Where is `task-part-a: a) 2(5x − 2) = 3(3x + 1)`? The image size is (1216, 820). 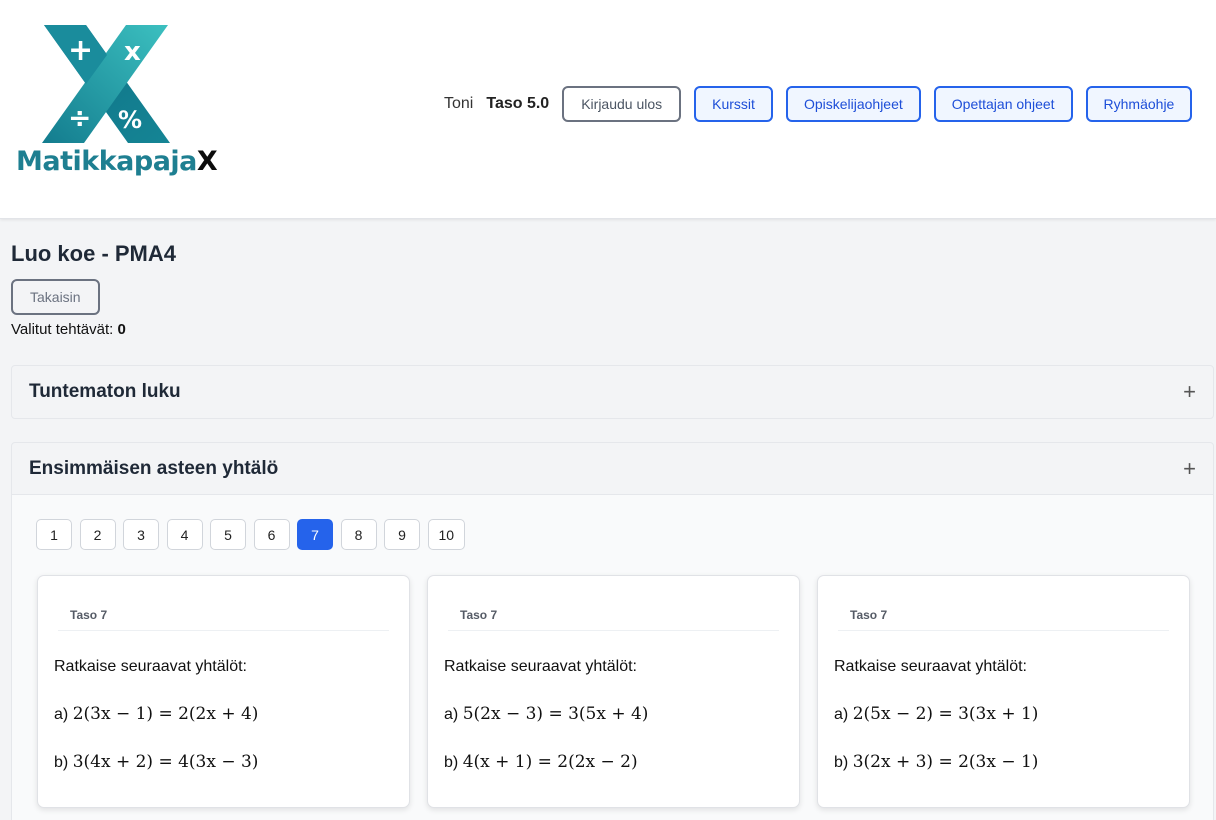
task-part-a: a) 2(5x − 2) = 3(3x + 1) is located at coordinates (936, 714).